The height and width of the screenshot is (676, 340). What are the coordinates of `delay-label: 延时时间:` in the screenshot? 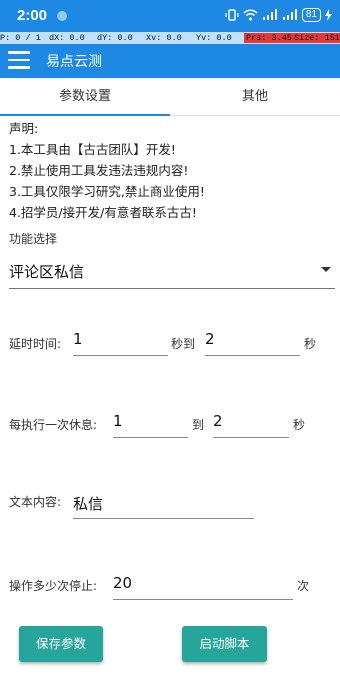 It's located at (35, 344).